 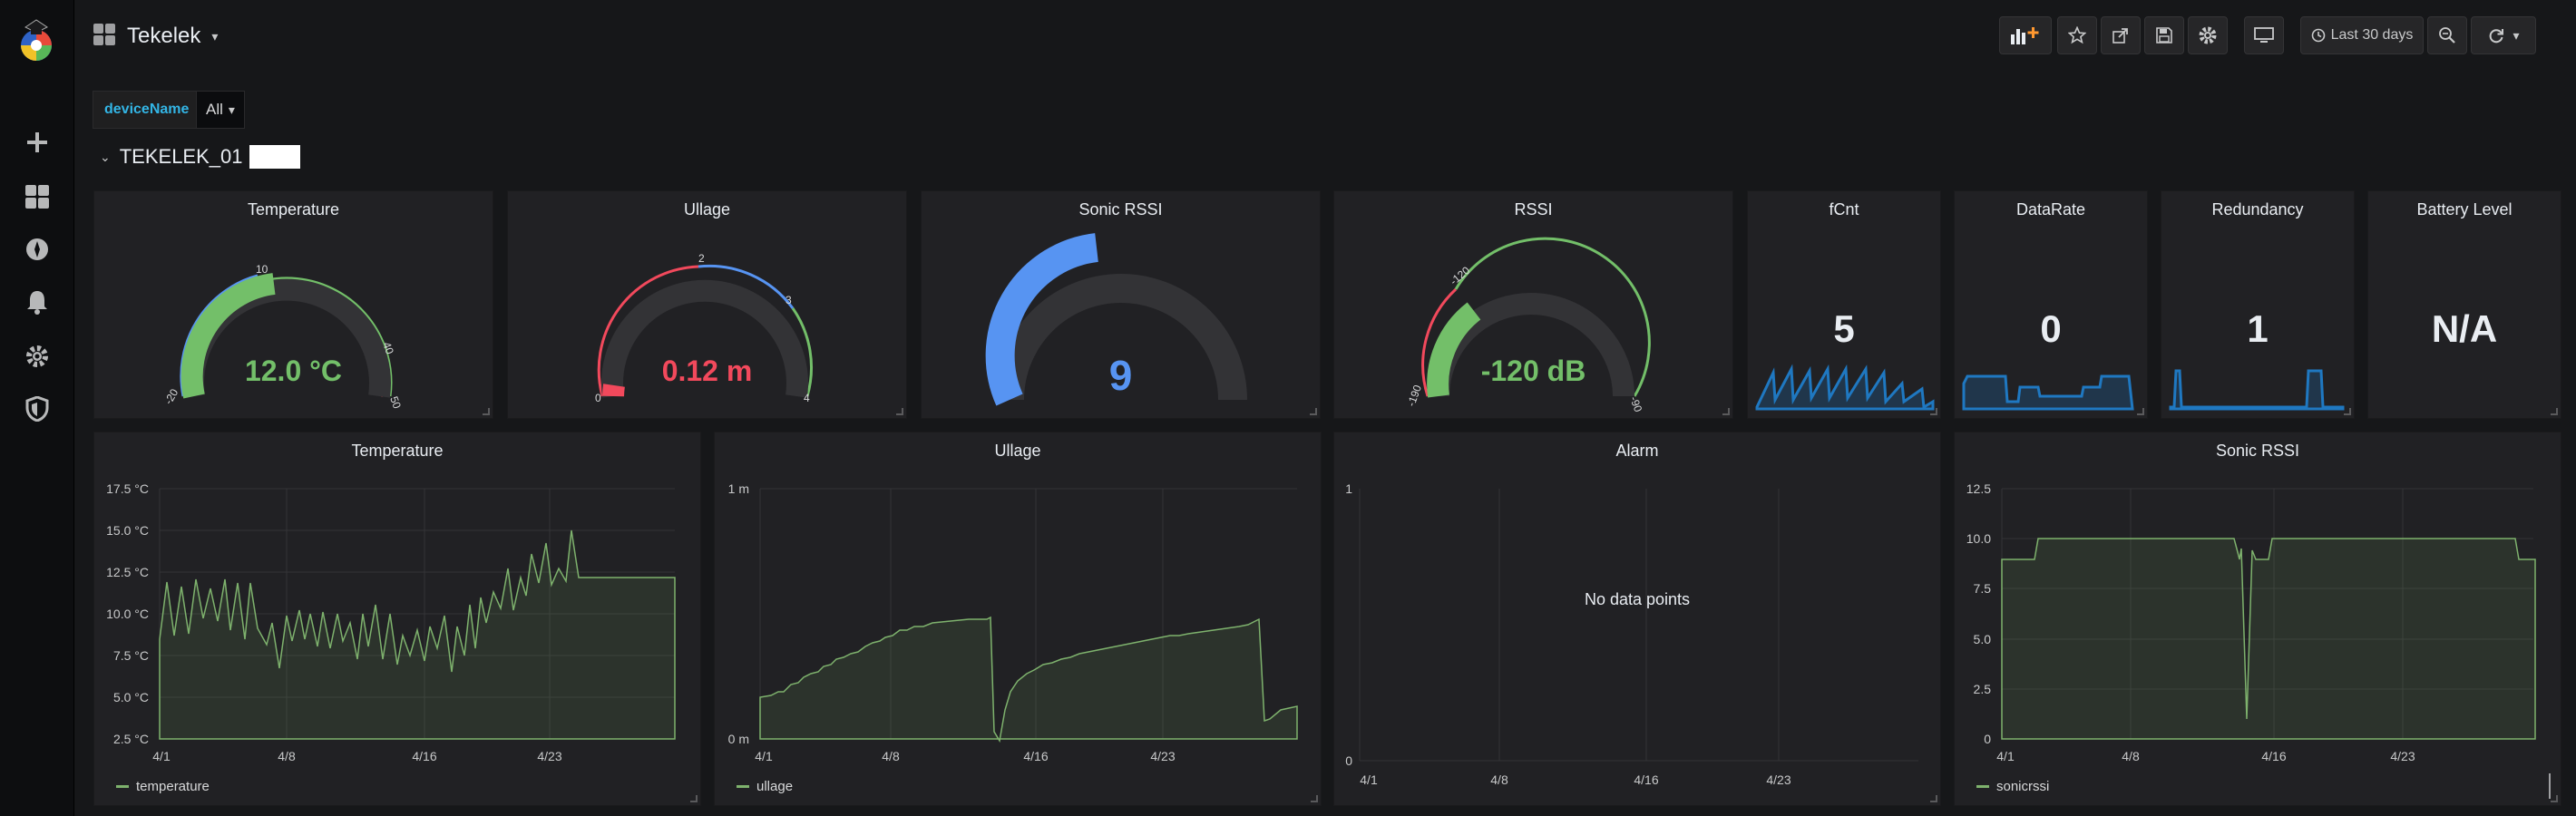 I want to click on y-tick: 12.5 °C, so click(x=127, y=572).